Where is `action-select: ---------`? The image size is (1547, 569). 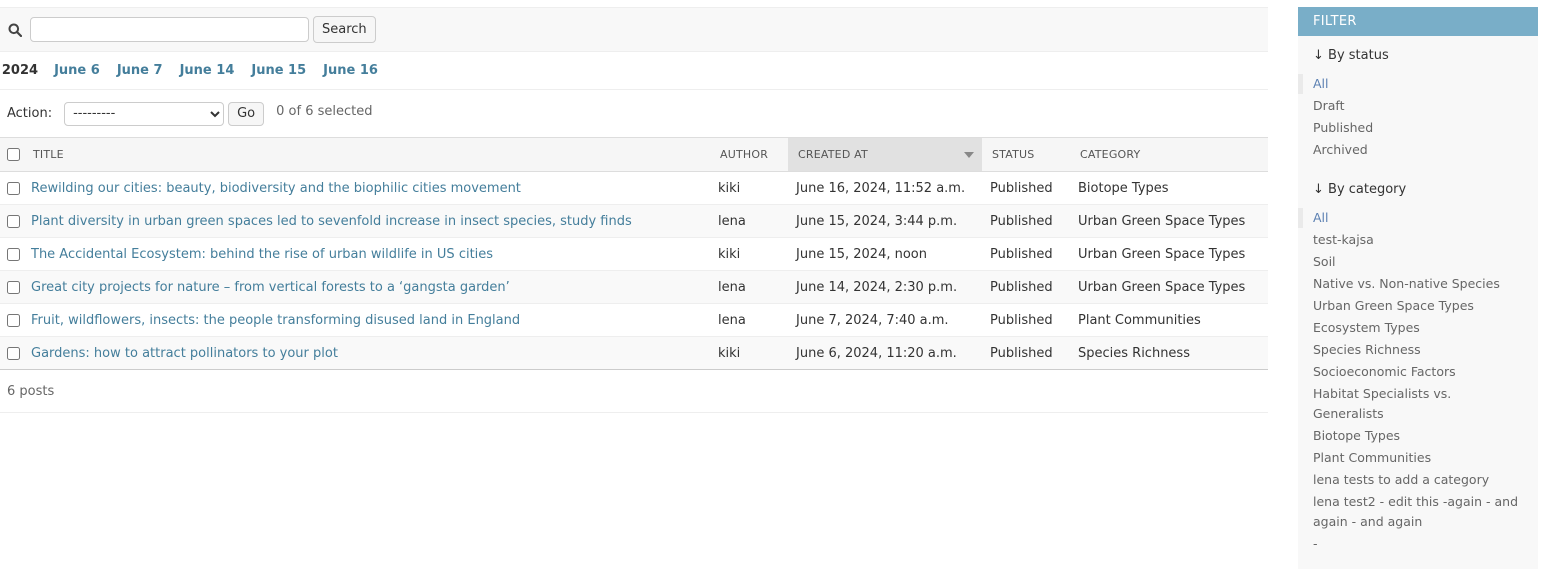
action-select: --------- is located at coordinates (144, 113).